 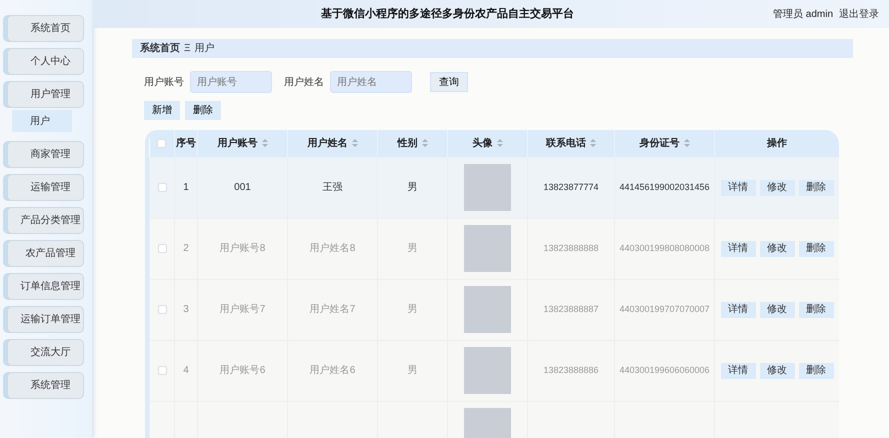 I want to click on select-all-checkbox, so click(x=161, y=143).